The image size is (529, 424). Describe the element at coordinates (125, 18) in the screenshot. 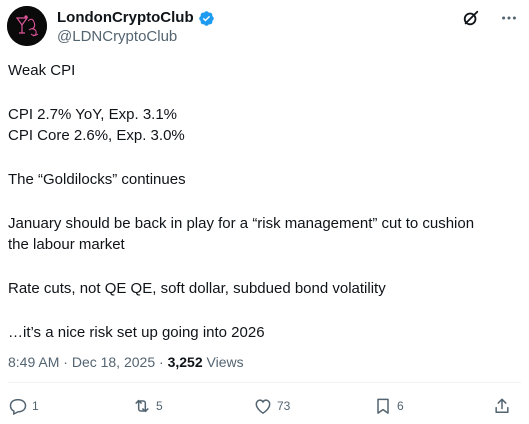

I see `author-name: LondonCryptoClub` at that location.